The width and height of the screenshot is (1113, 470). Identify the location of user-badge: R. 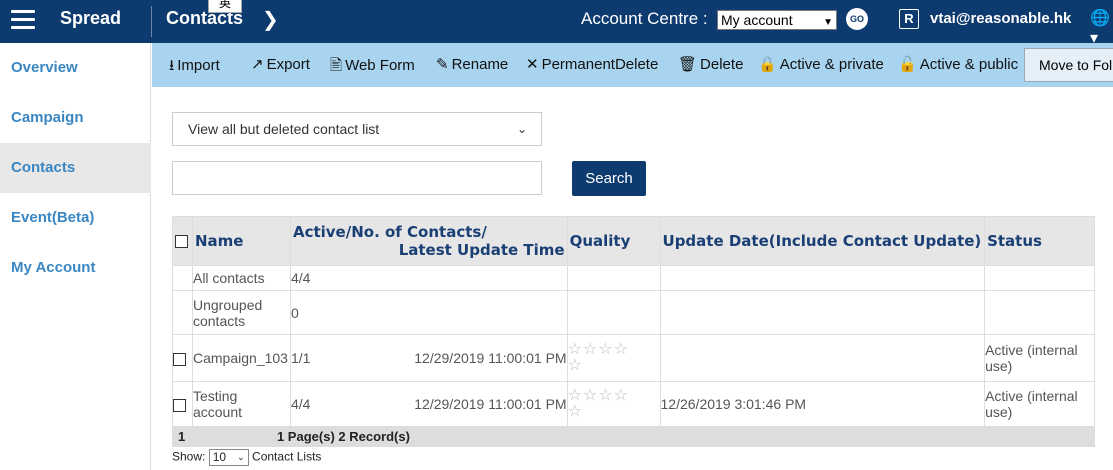
(909, 19).